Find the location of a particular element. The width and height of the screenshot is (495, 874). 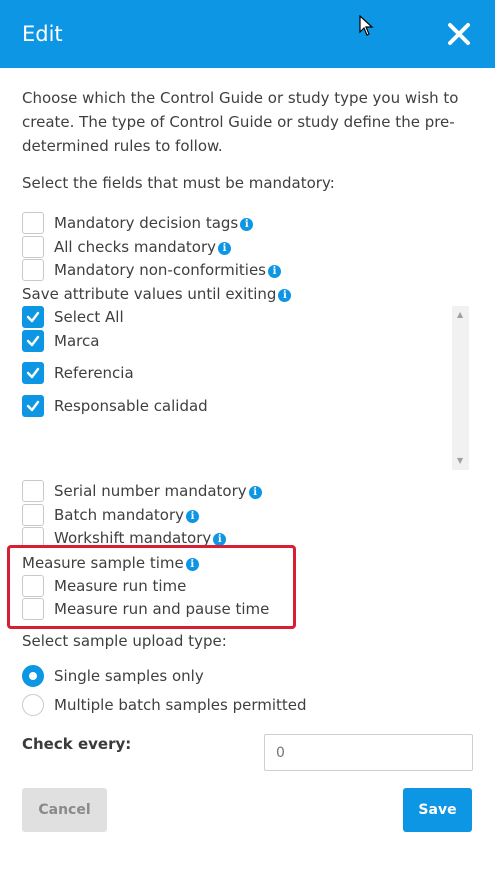

mandatory-decision-tags-checkbox is located at coordinates (33, 223).